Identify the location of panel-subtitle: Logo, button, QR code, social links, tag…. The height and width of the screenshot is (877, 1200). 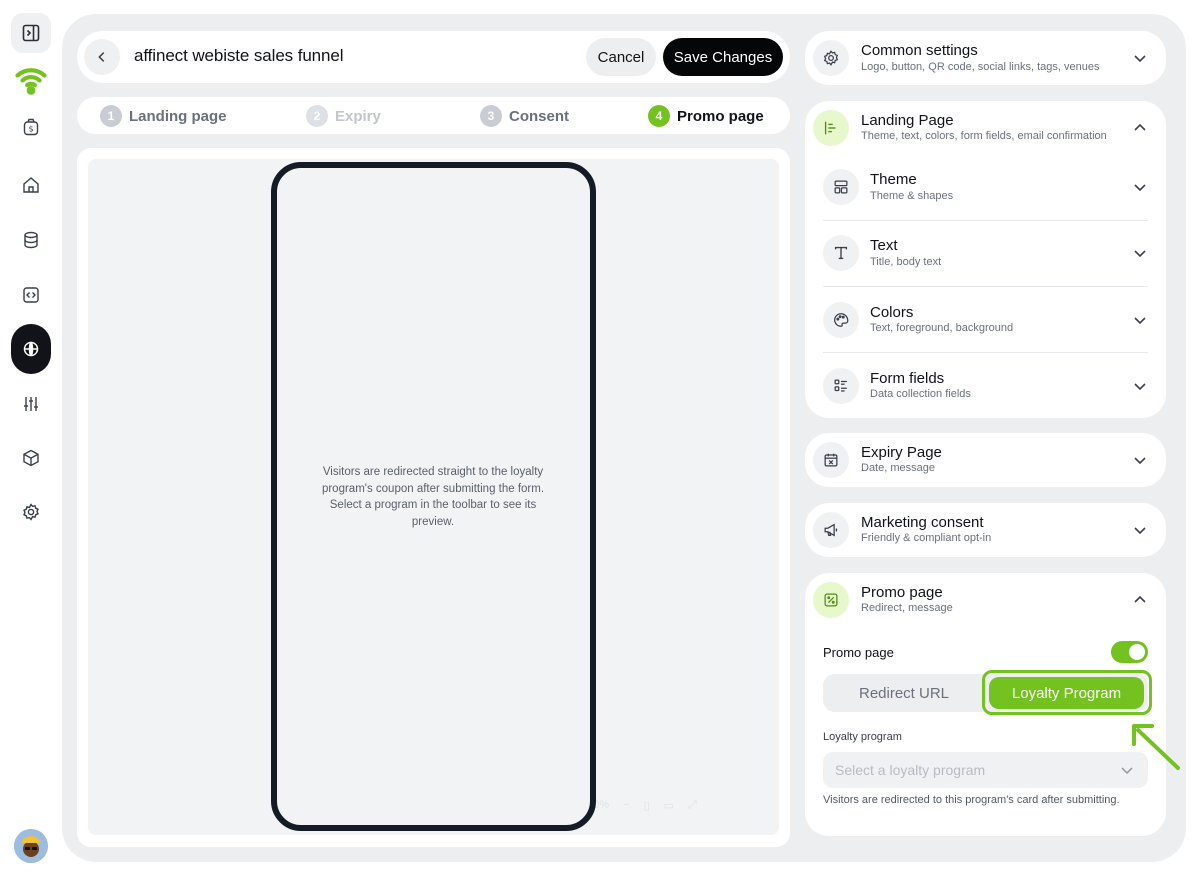
(980, 67).